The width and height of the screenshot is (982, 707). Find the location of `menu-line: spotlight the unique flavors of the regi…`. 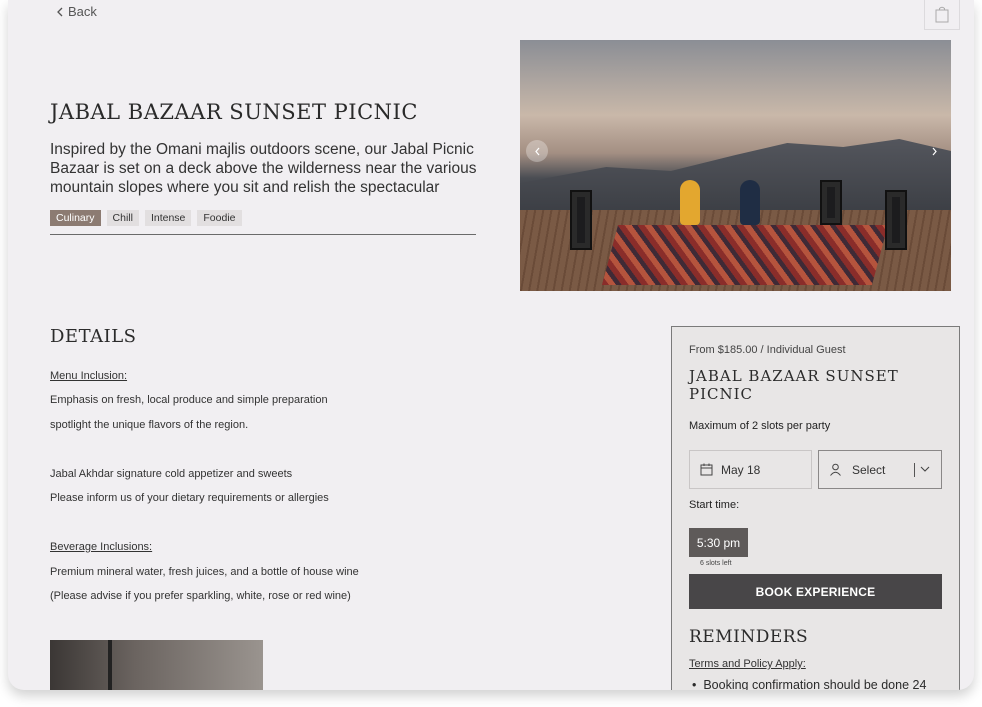

menu-line: spotlight the unique flavors of the regi… is located at coordinates (149, 425).